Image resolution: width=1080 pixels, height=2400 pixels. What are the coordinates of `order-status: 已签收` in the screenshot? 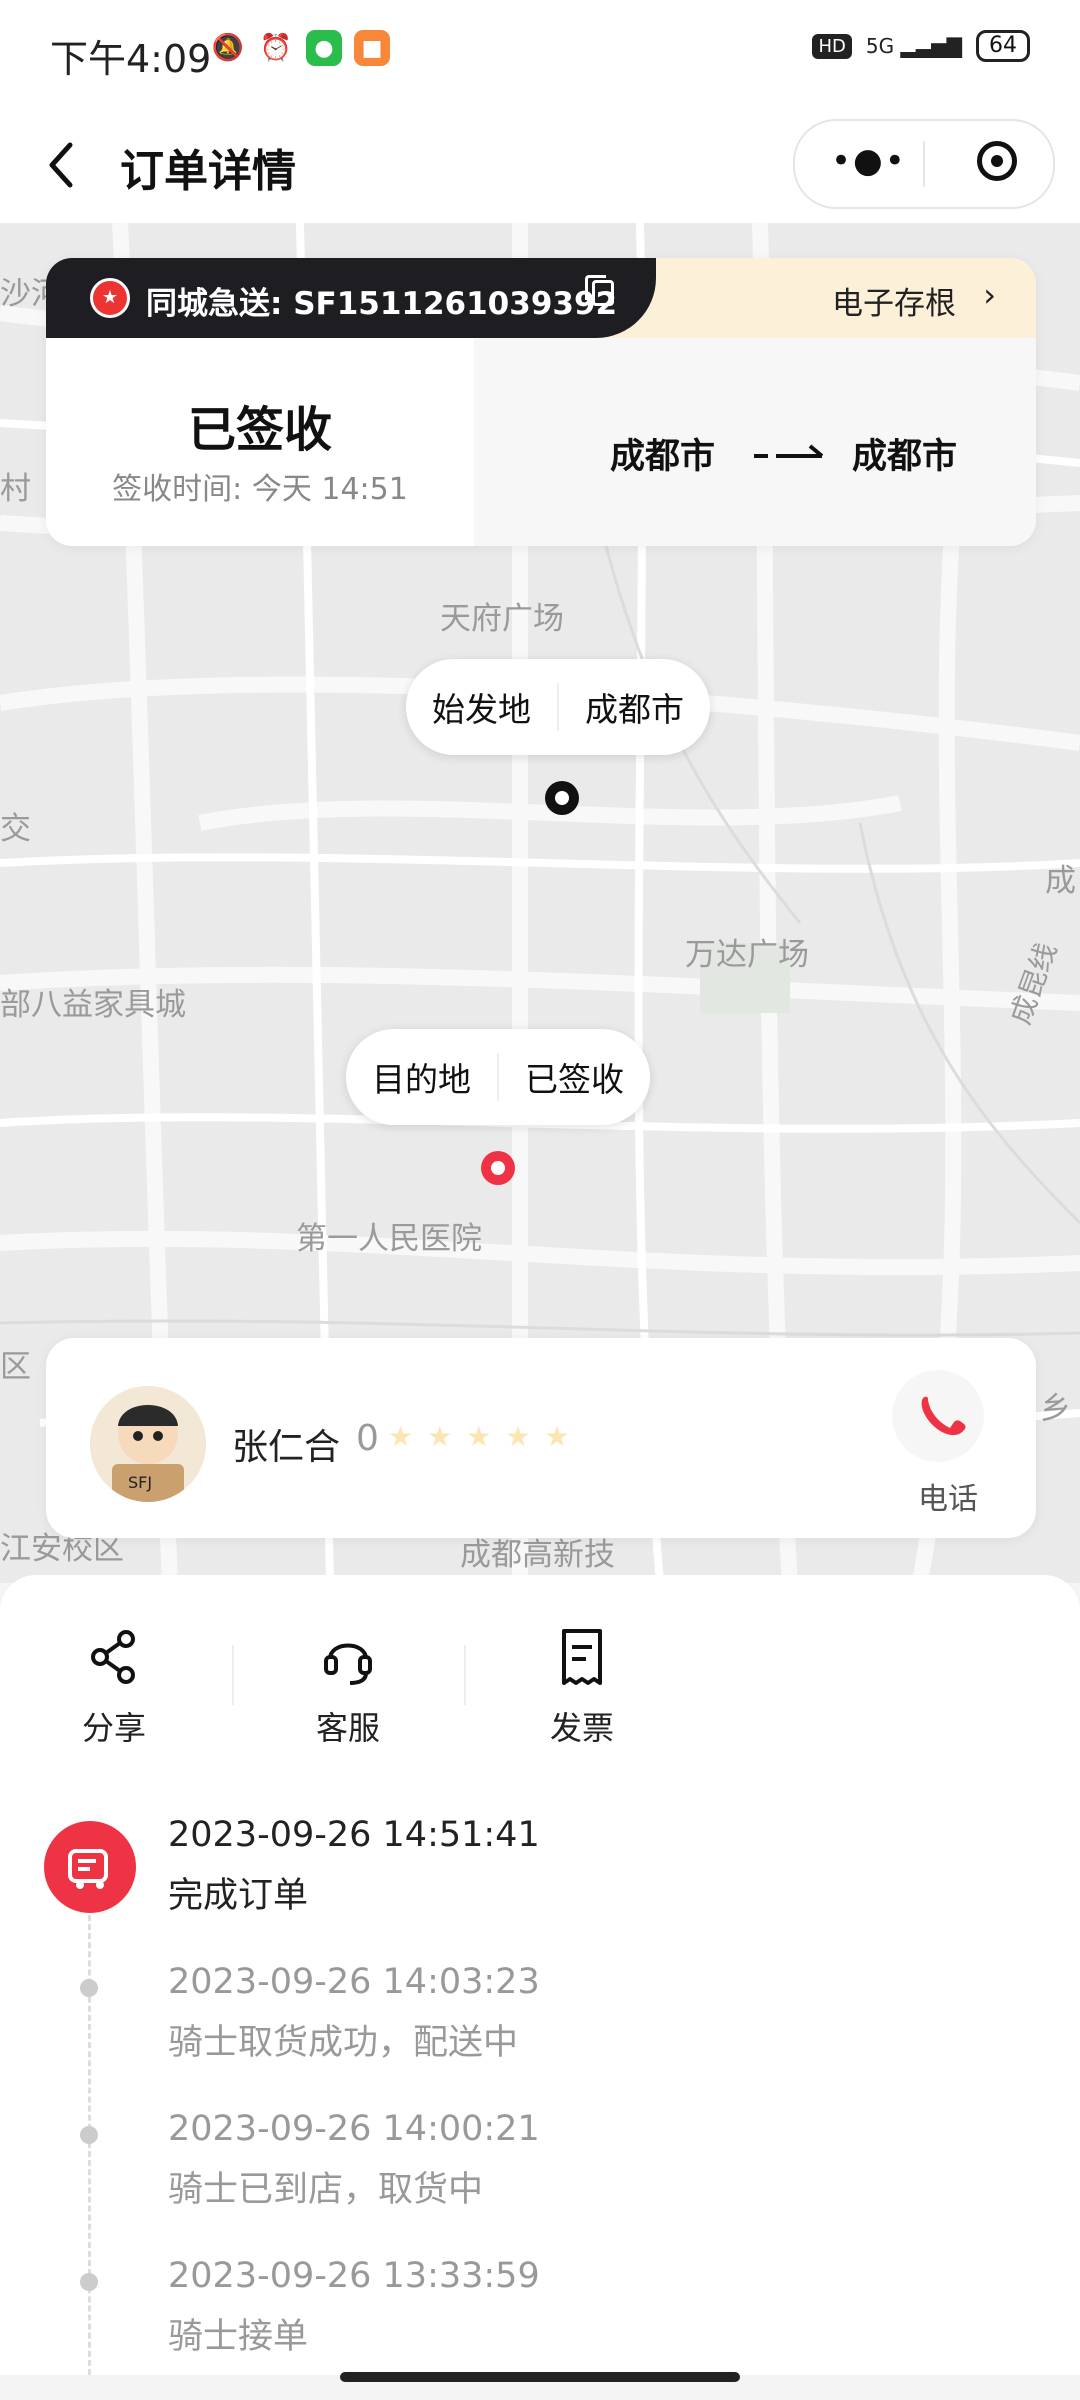 It's located at (259, 430).